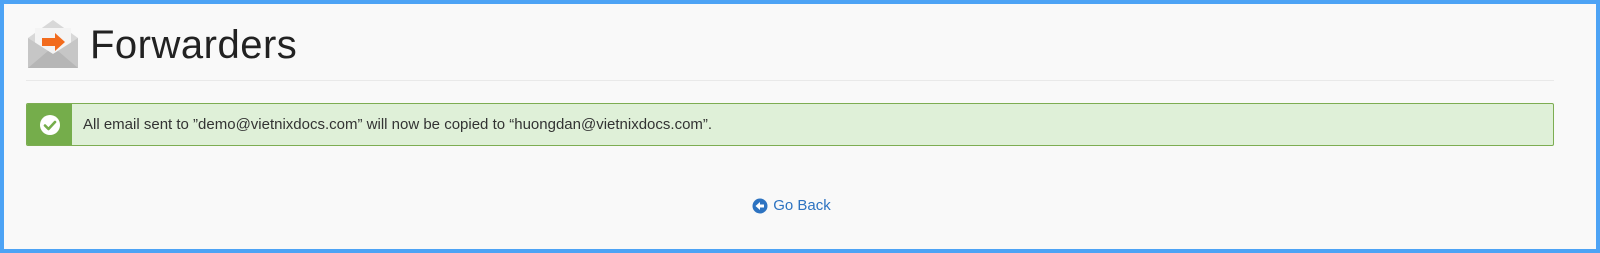  What do you see at coordinates (194, 45) in the screenshot?
I see `page-title: Forwarders` at bounding box center [194, 45].